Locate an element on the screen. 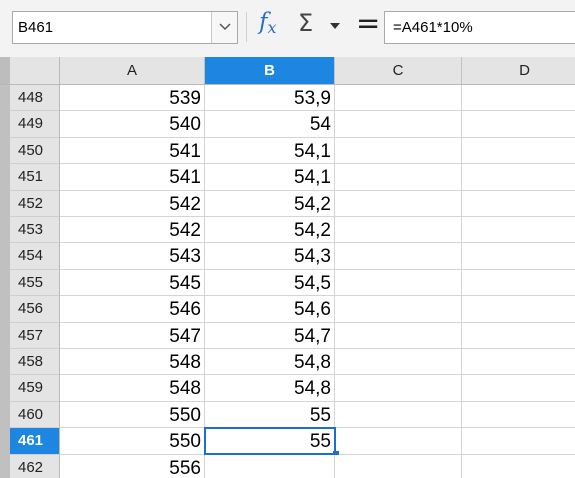  row-header: 455 is located at coordinates (35, 283).